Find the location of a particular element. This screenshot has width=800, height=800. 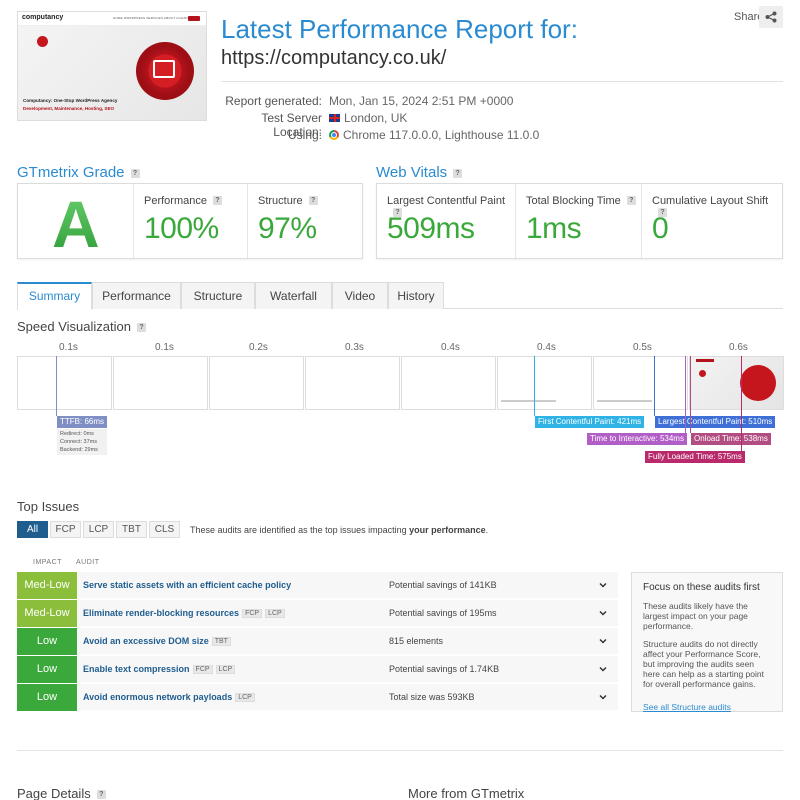

chrome-icon is located at coordinates (334, 135).